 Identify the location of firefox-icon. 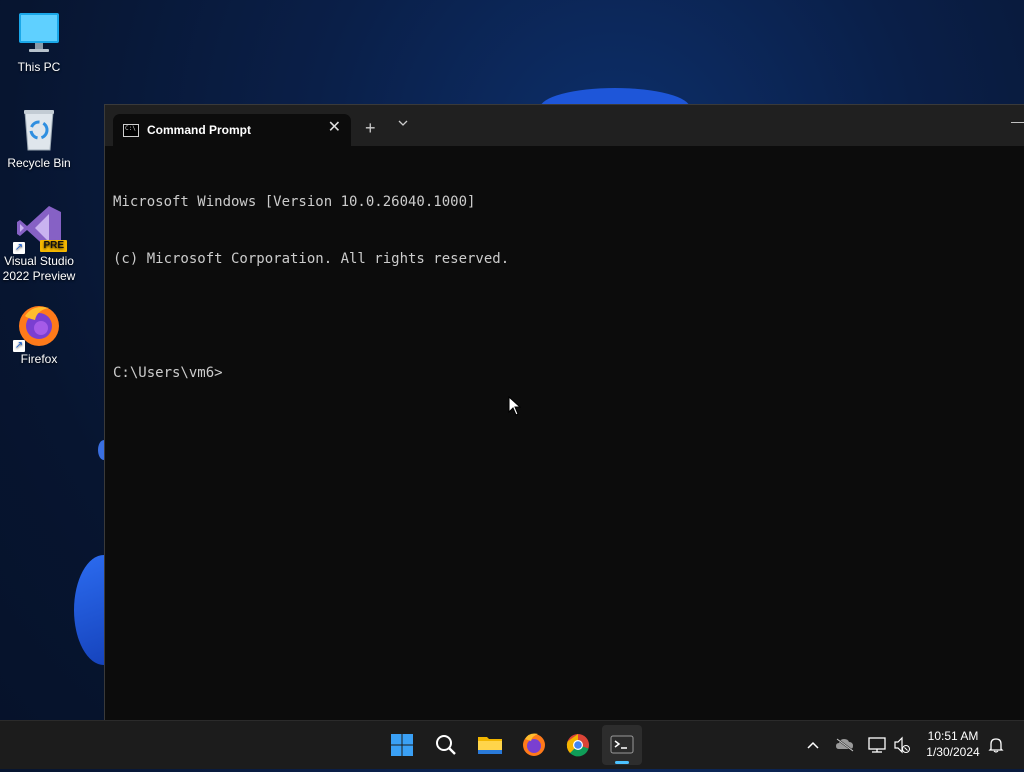
(534, 744).